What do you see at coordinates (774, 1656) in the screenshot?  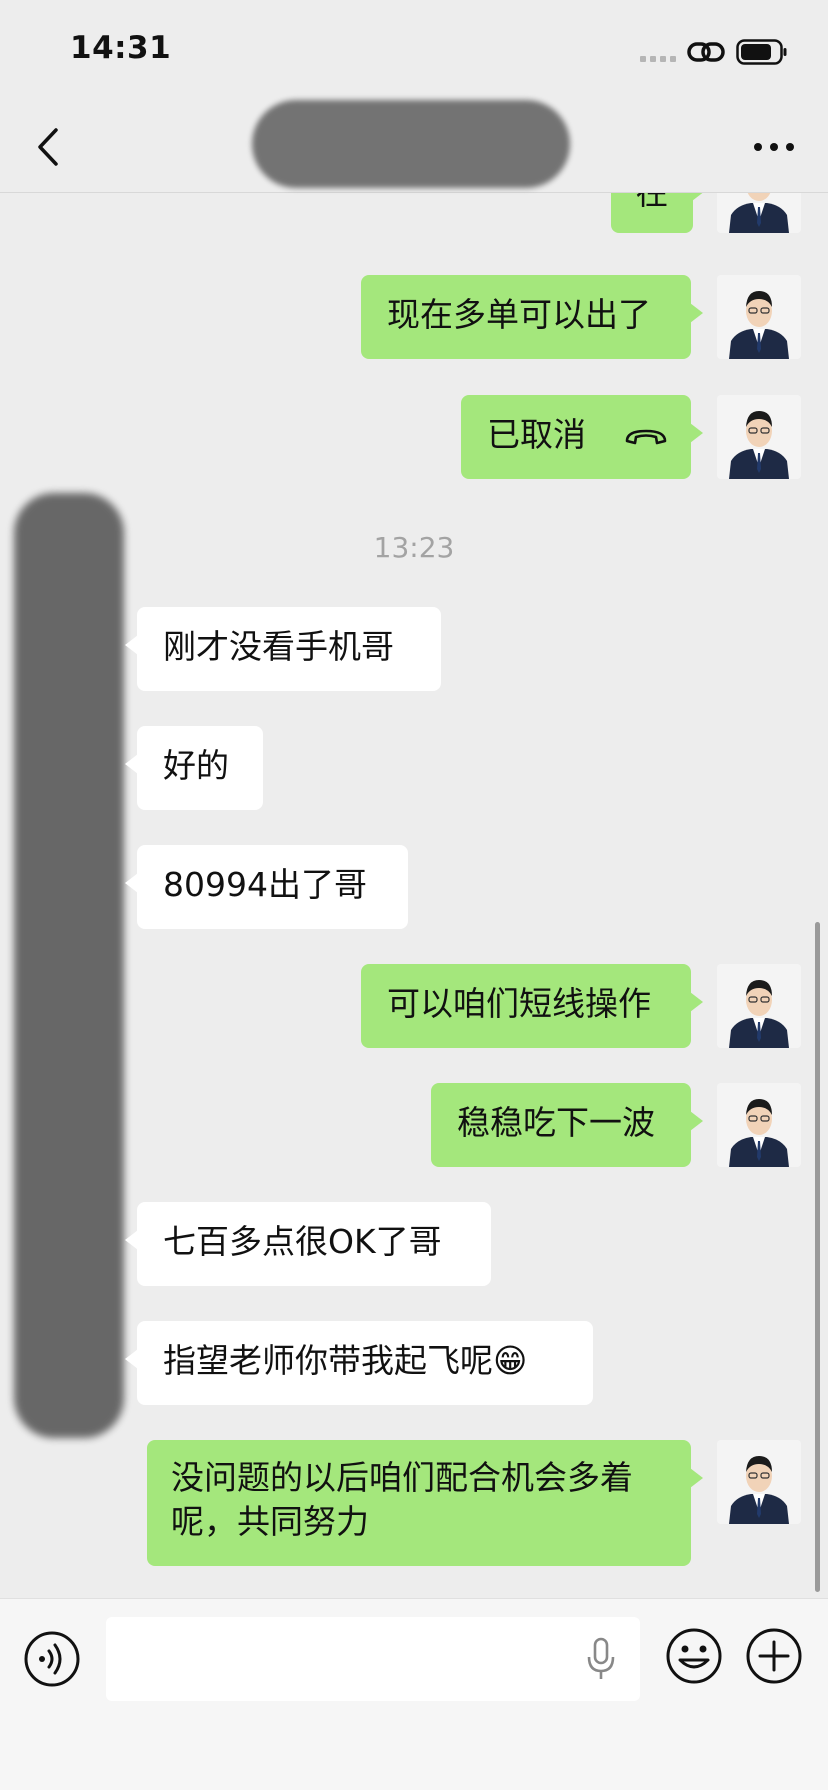 I see `plus-icon` at bounding box center [774, 1656].